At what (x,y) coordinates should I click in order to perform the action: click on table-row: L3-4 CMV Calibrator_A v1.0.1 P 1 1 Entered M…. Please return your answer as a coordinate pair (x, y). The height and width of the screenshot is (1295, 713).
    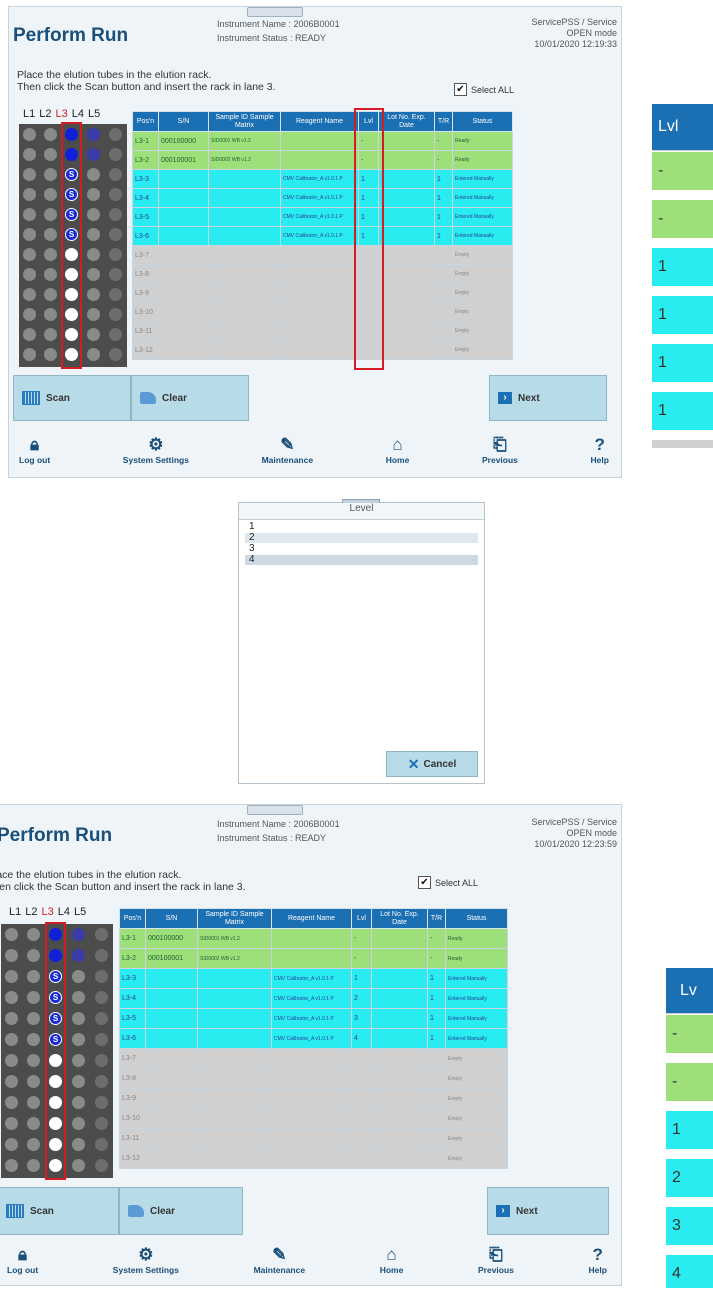
    Looking at the image, I should click on (322, 198).